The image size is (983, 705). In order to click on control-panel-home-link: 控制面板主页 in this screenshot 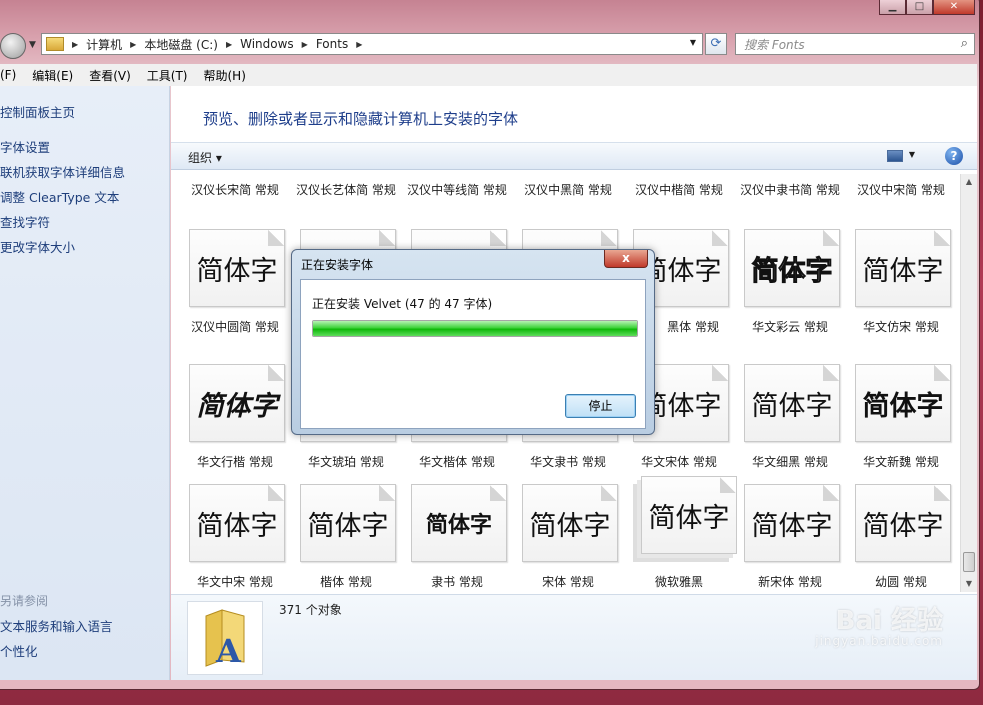, I will do `click(37, 111)`.